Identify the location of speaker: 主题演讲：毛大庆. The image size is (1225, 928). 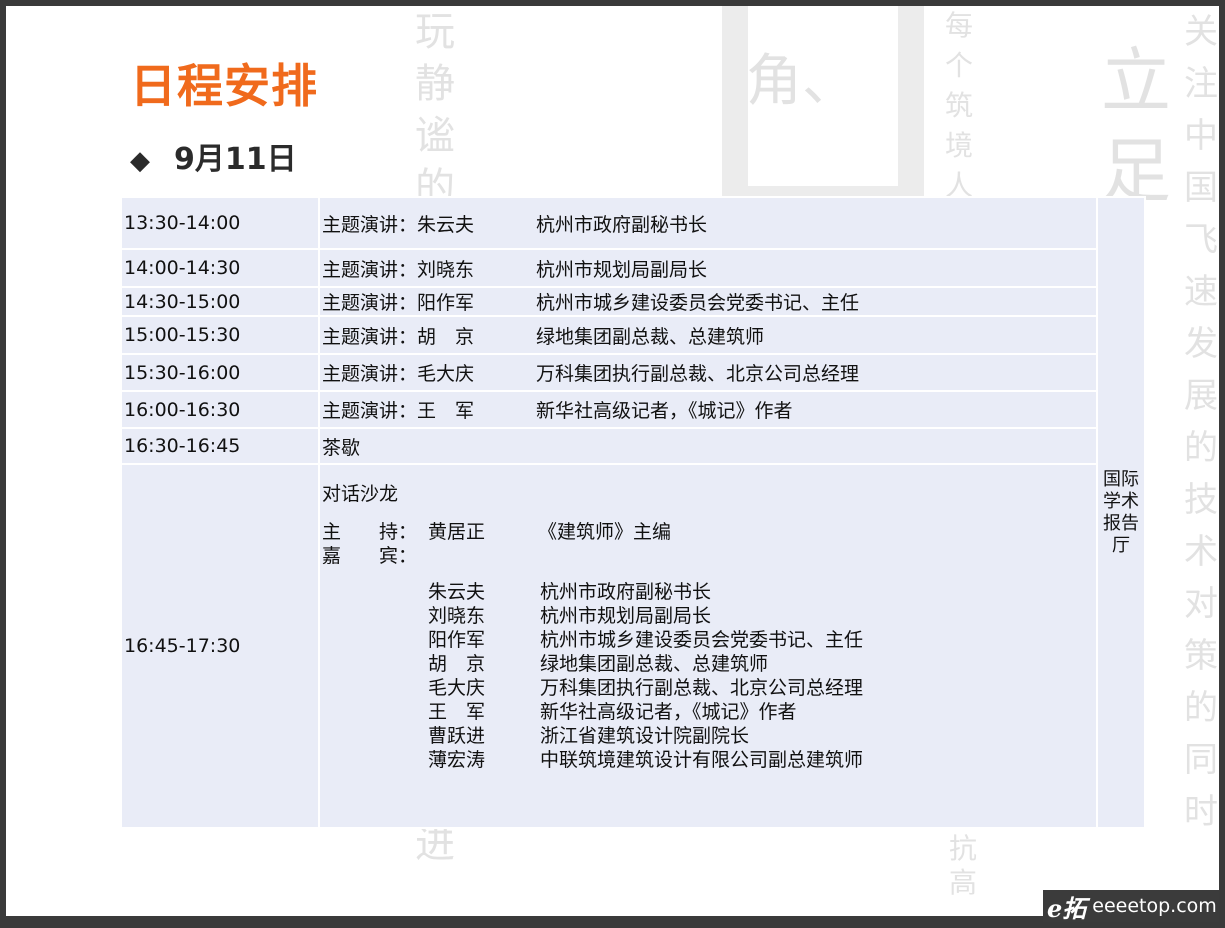
(398, 374).